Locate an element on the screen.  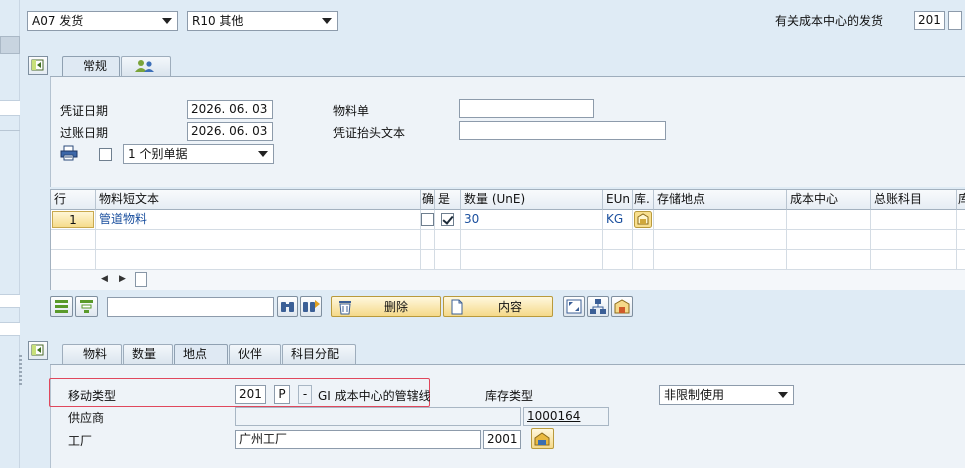
stock-cell is located at coordinates (643, 220).